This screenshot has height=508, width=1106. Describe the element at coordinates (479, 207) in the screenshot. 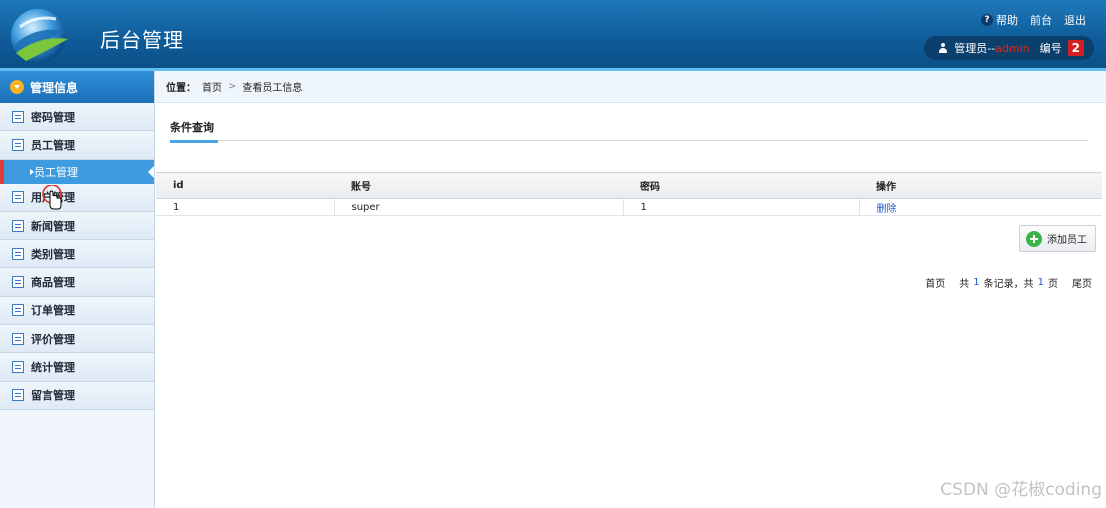

I see `cell-account: super` at that location.